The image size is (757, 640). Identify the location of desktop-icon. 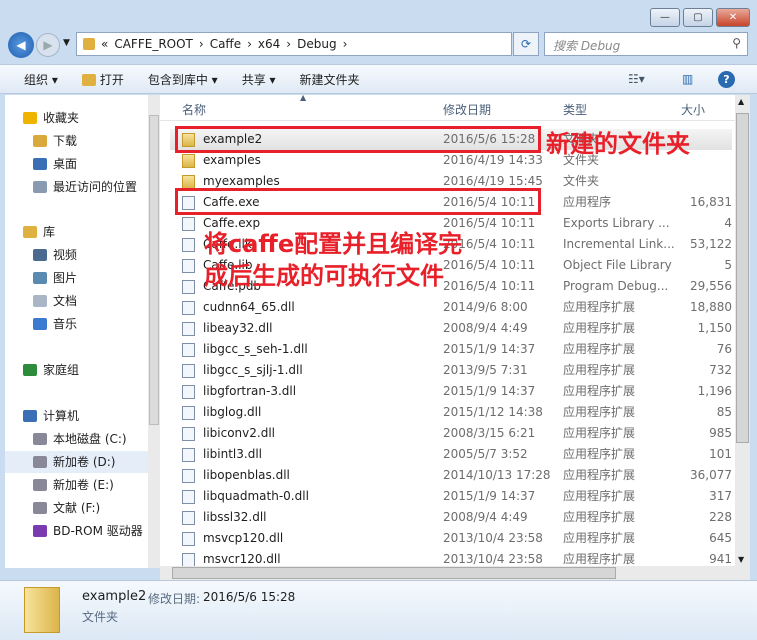
(40, 164).